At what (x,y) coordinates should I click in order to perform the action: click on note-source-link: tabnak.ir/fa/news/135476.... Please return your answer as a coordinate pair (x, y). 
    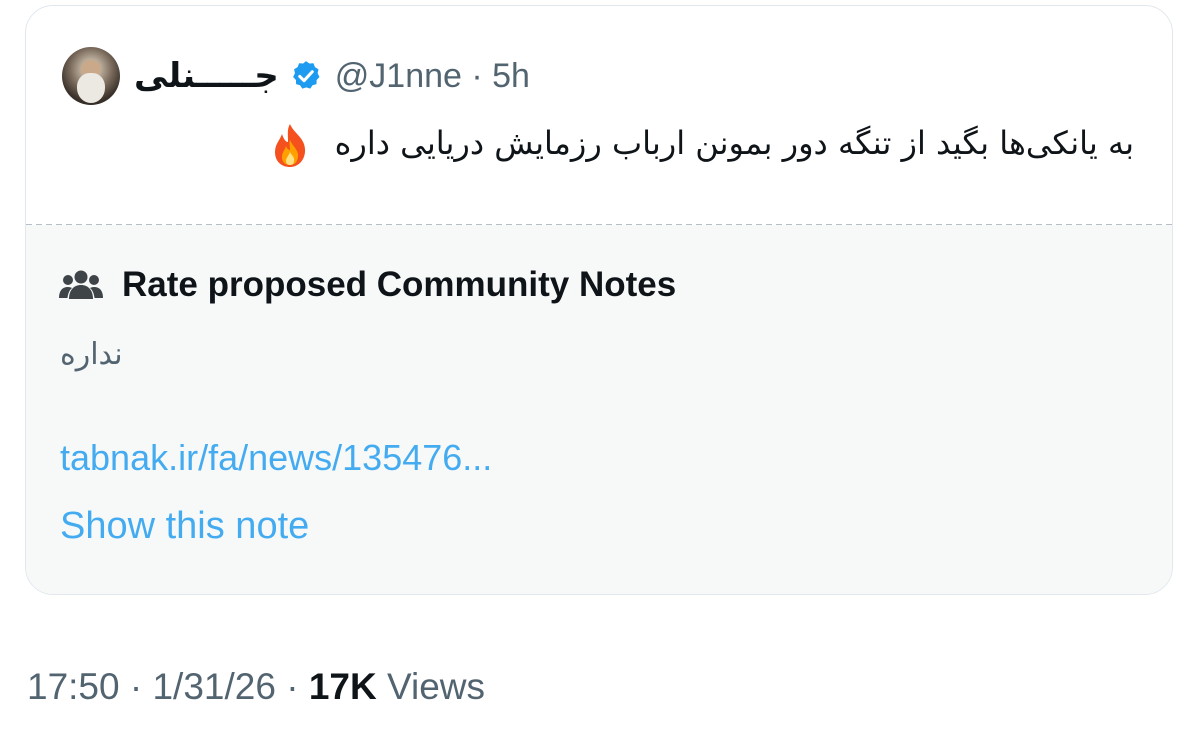
    Looking at the image, I should click on (276, 458).